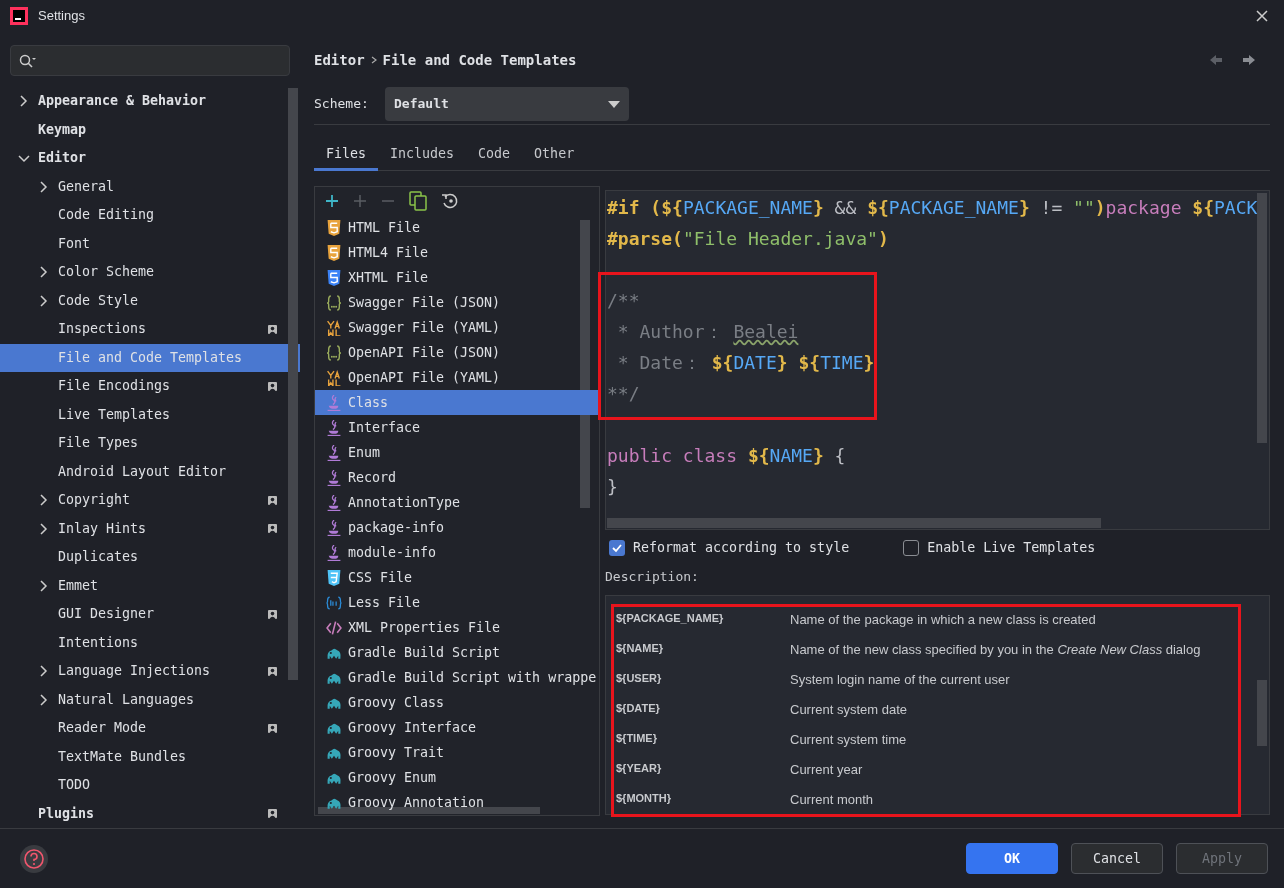 The width and height of the screenshot is (1284, 888). Describe the element at coordinates (74, 243) in the screenshot. I see `tree-item-label: Font` at that location.